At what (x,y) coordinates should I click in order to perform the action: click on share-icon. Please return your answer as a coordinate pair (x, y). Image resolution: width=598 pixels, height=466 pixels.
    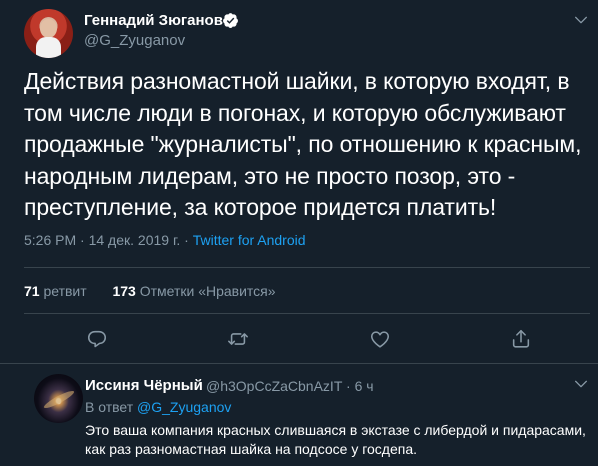
    Looking at the image, I should click on (521, 339).